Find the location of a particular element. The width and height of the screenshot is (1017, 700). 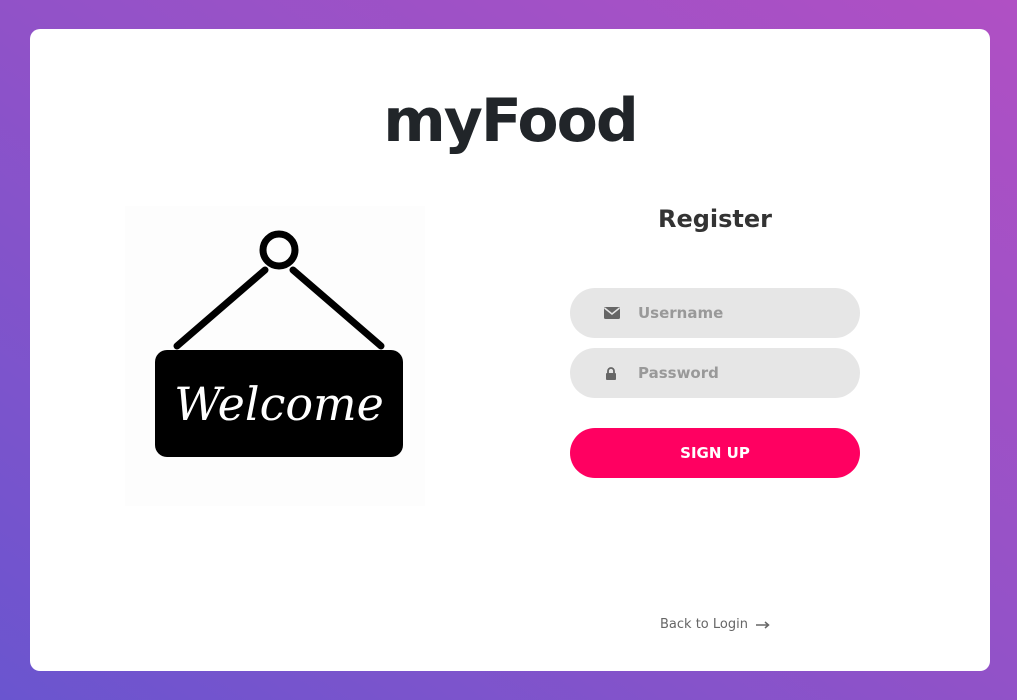

back-to-login-link: Back to Login is located at coordinates (715, 624).